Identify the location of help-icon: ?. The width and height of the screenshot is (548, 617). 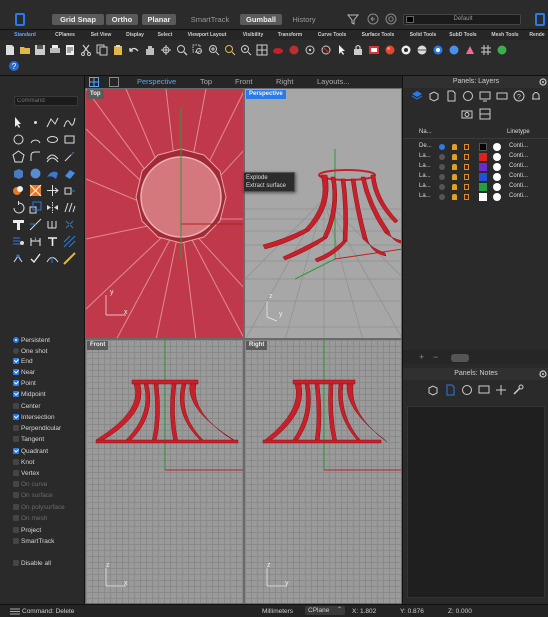
(14, 66).